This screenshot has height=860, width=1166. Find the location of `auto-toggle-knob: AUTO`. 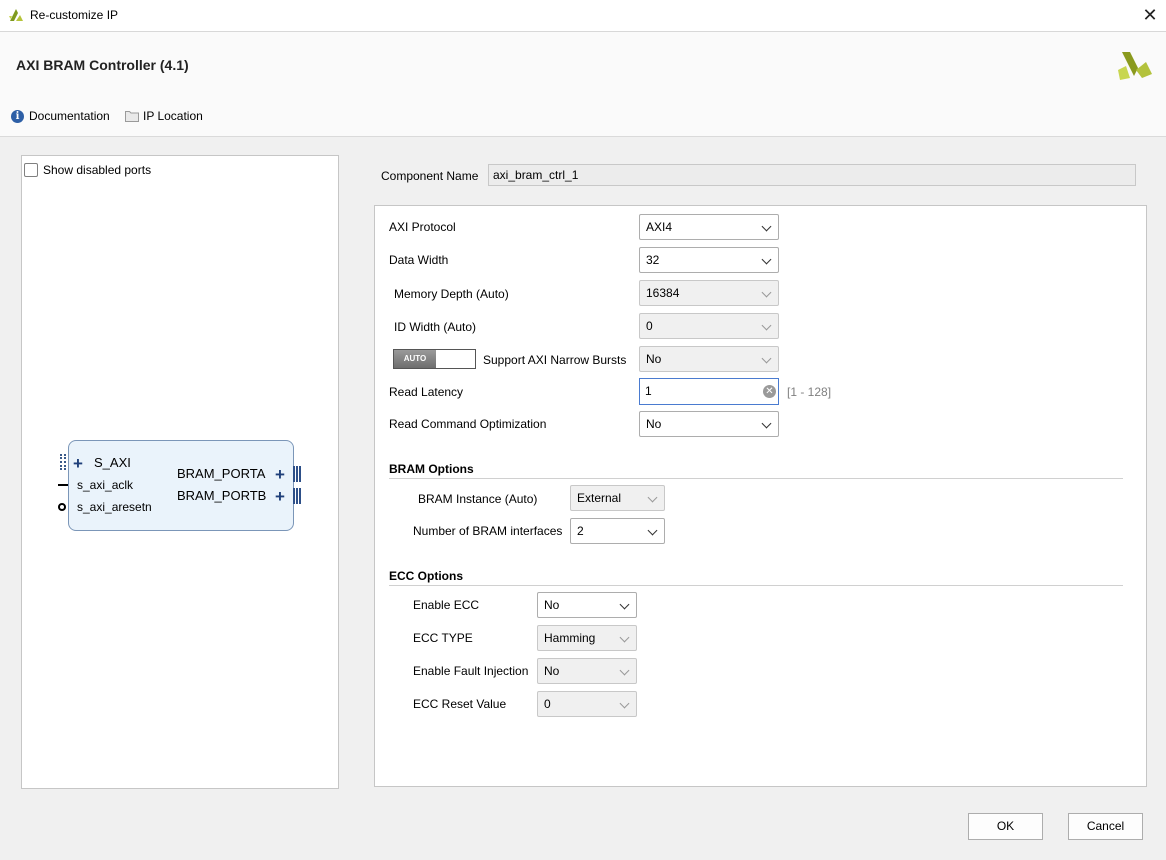

auto-toggle-knob: AUTO is located at coordinates (415, 359).